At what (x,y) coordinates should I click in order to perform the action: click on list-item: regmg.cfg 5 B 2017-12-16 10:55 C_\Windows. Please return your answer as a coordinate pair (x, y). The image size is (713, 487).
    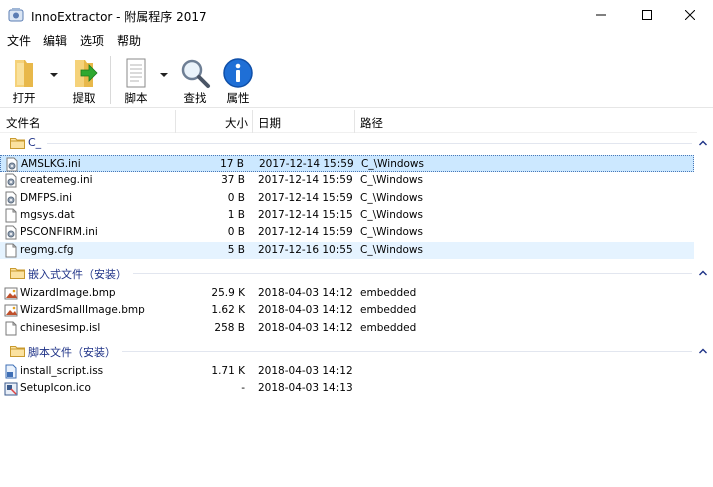
    Looking at the image, I should click on (347, 250).